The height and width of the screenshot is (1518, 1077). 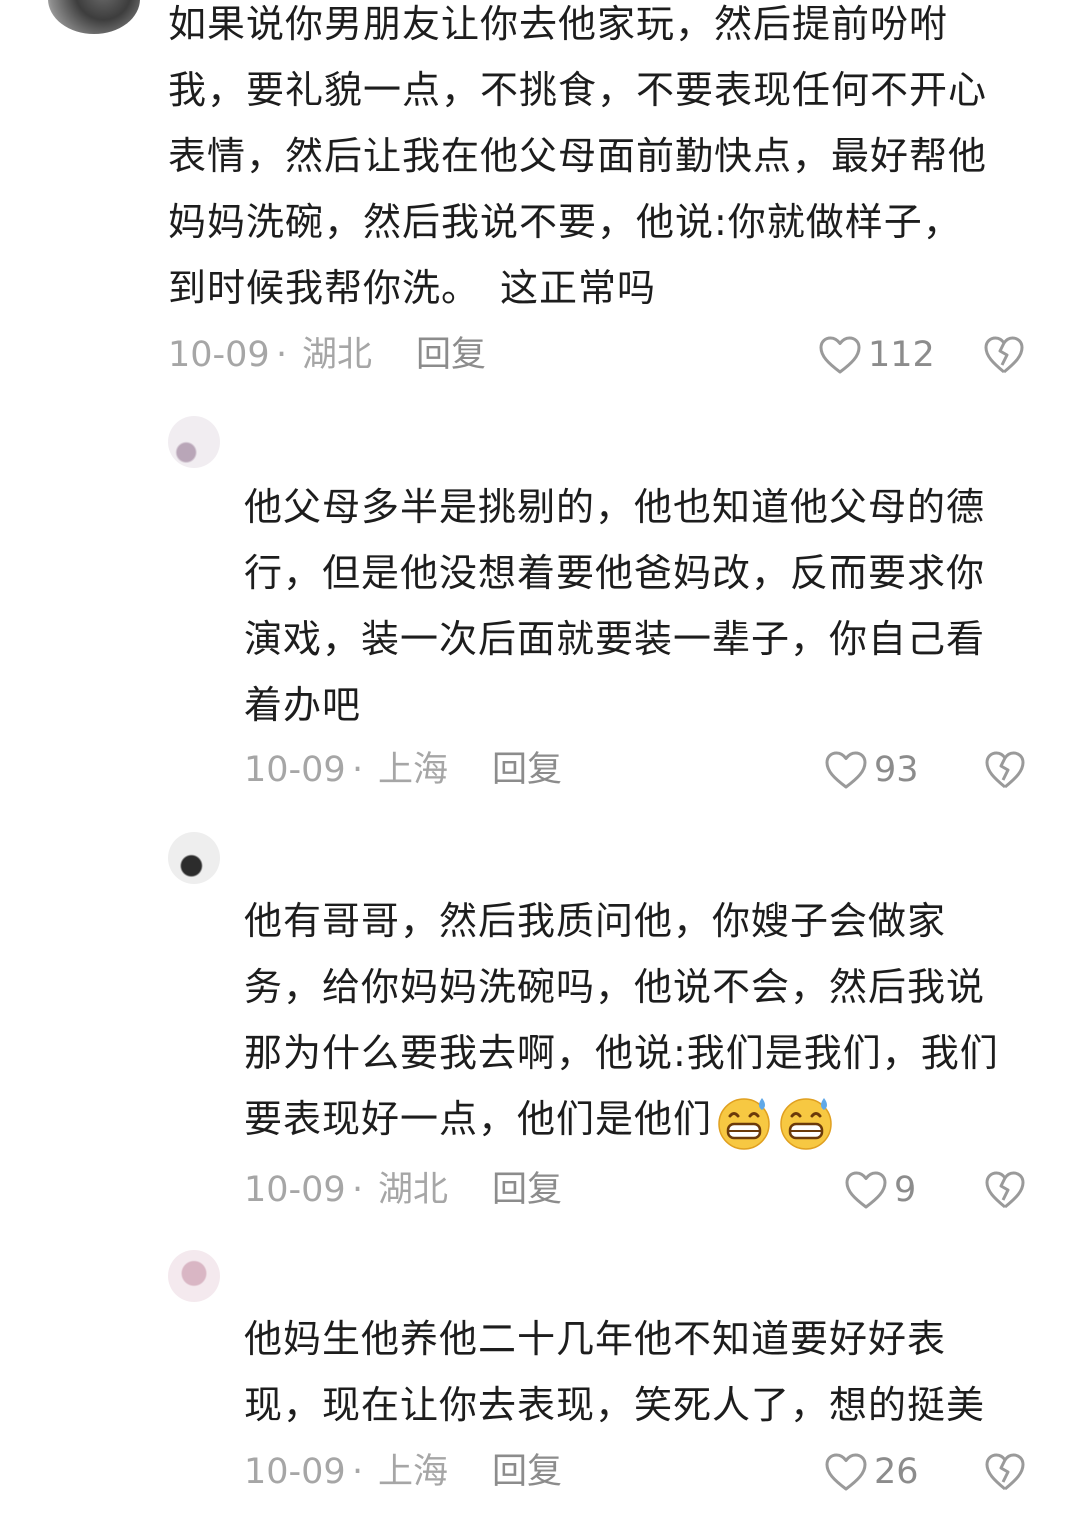 I want to click on like-count: 112, so click(x=901, y=355).